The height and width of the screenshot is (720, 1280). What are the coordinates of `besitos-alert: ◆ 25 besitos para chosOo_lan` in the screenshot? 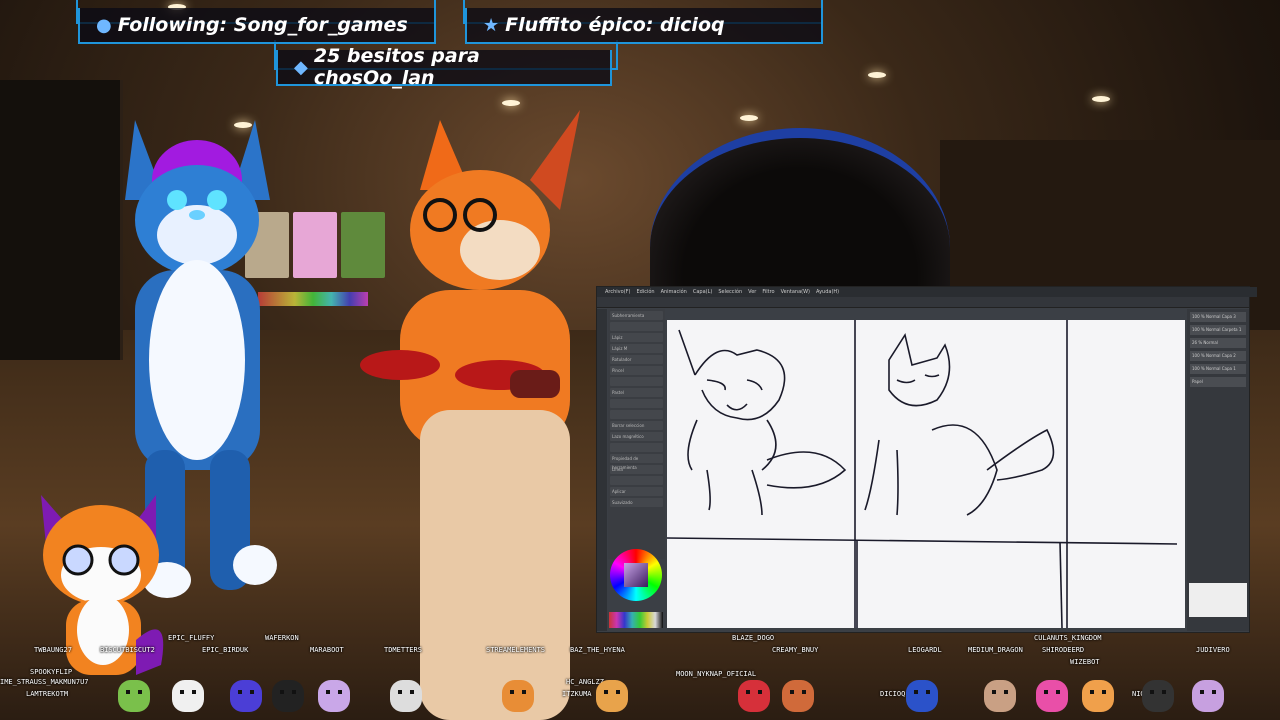 It's located at (444, 67).